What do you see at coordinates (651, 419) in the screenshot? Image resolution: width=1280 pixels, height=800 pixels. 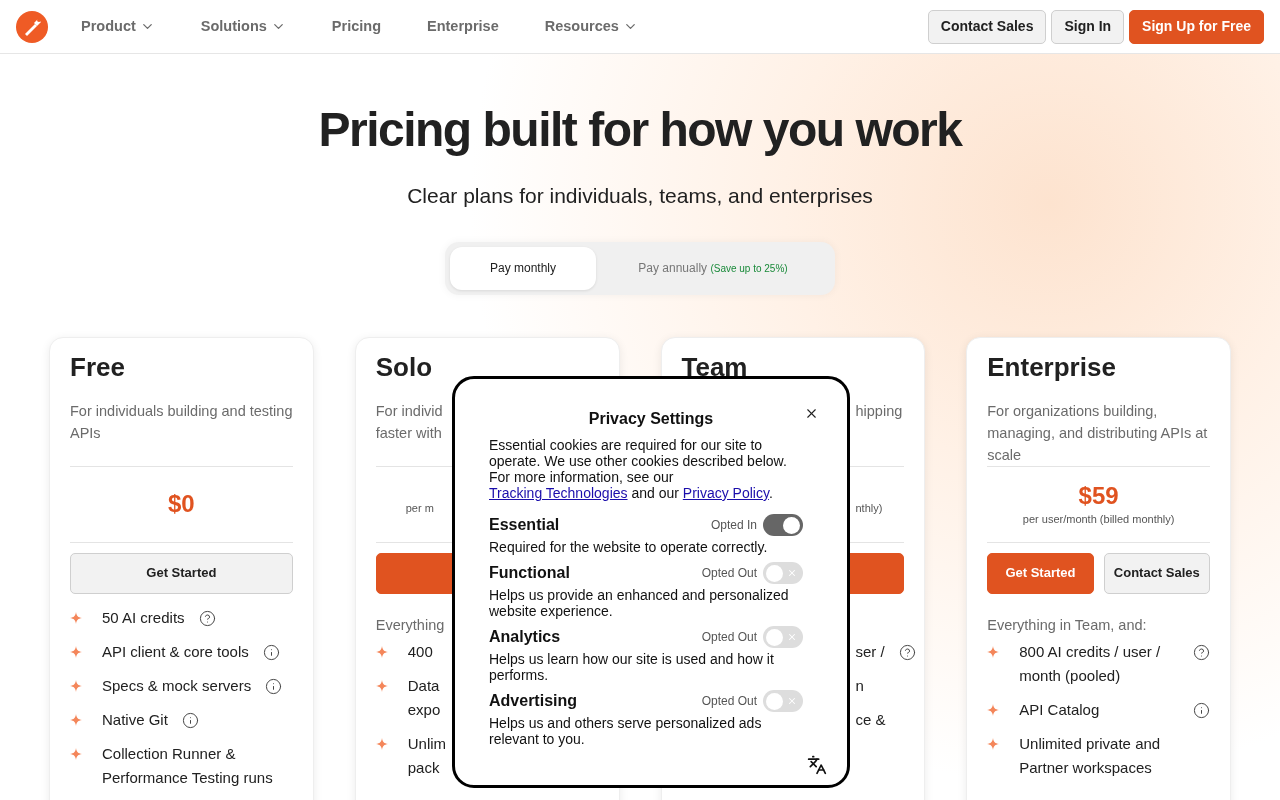 I see `dialog-title: Privacy Settings` at bounding box center [651, 419].